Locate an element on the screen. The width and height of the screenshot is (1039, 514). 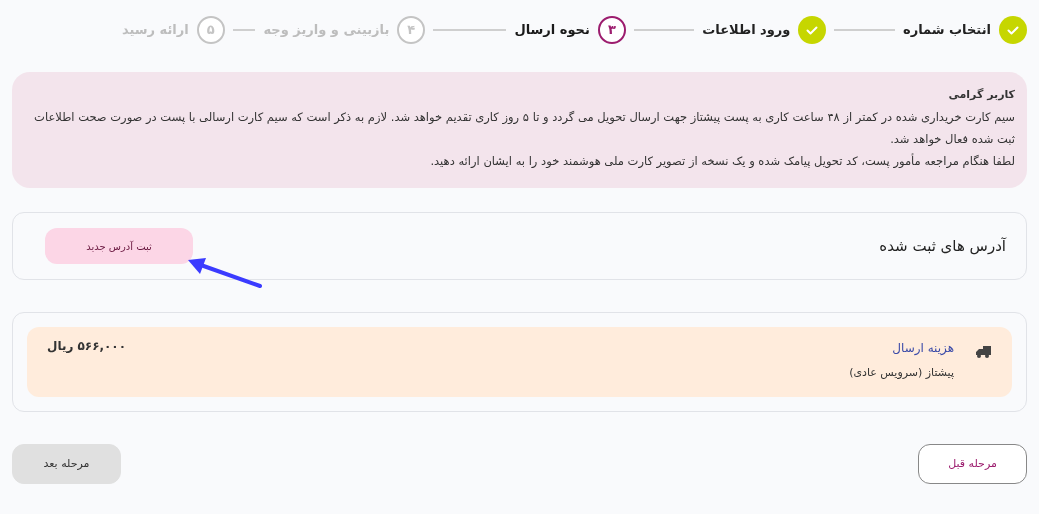
notice-title: کاربر گرامی is located at coordinates (981, 95).